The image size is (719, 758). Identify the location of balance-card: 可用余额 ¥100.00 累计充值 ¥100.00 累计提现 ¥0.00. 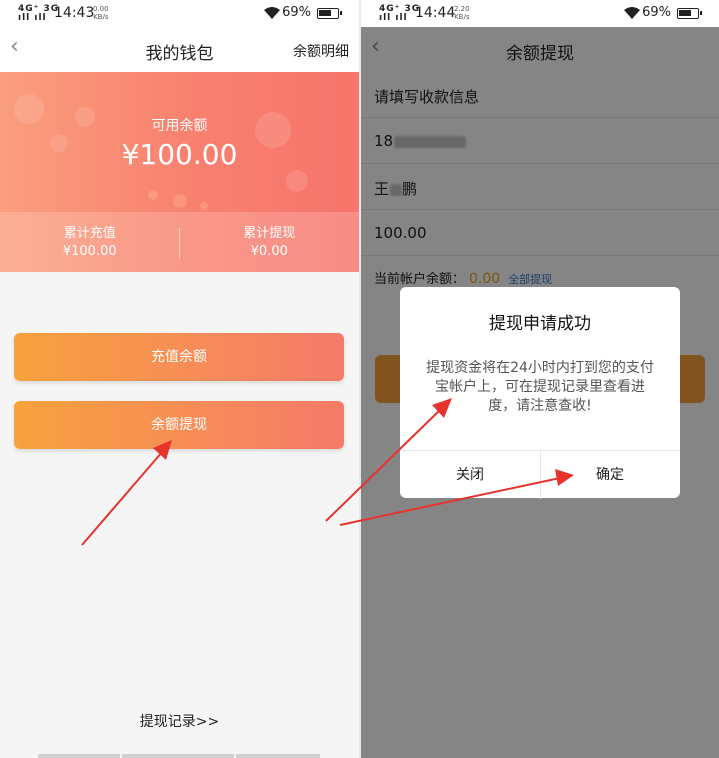
(179, 172).